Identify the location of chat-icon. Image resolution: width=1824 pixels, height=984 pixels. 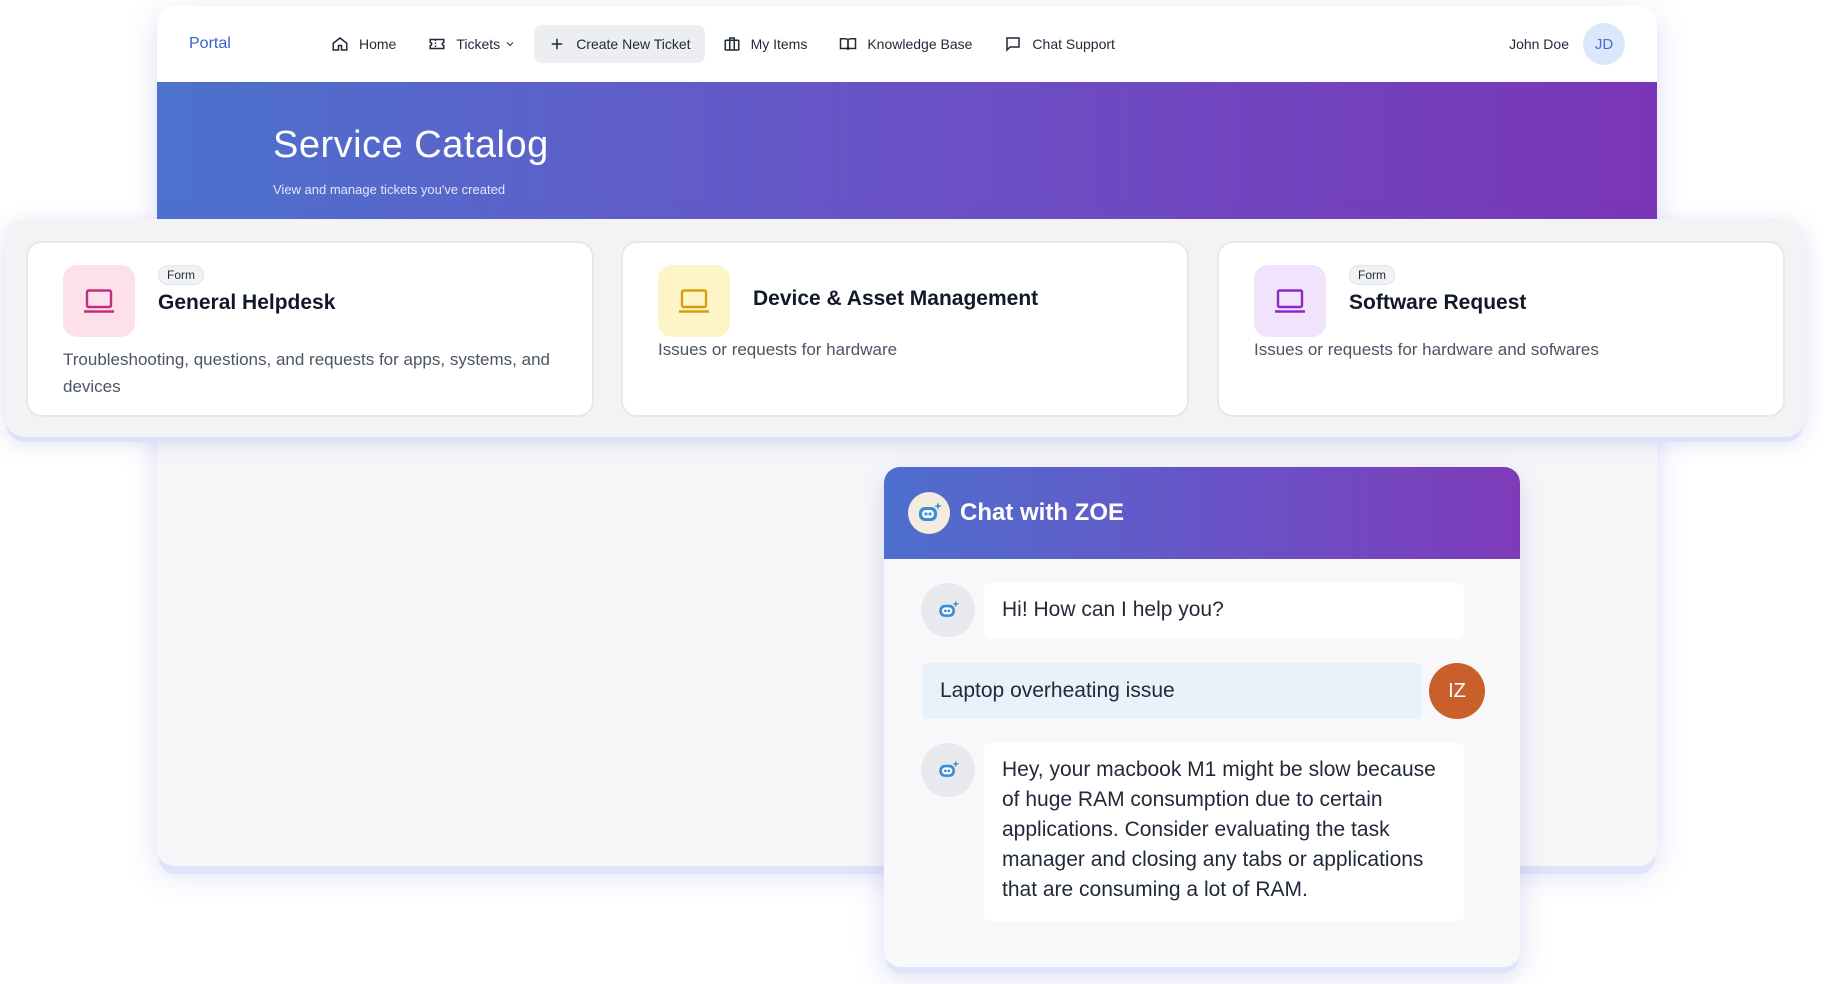
(1013, 44).